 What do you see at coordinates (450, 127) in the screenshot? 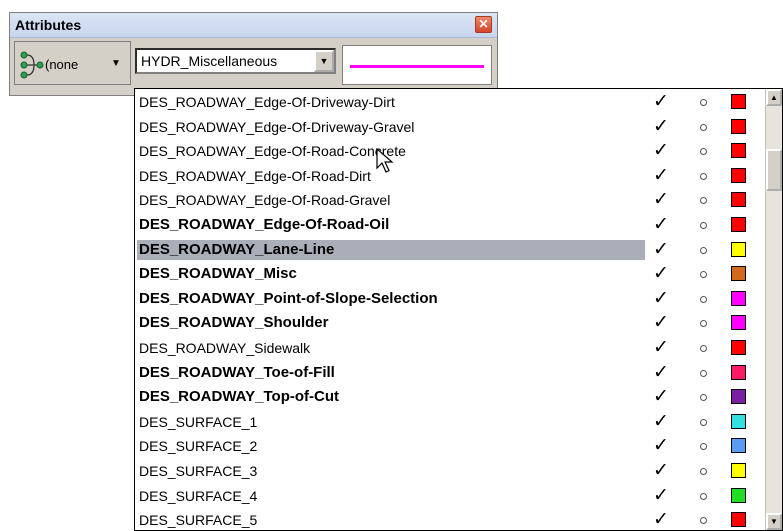
I see `list-item: DES_ROADWAY_Edge-Of-Driveway-Gravel ✓` at bounding box center [450, 127].